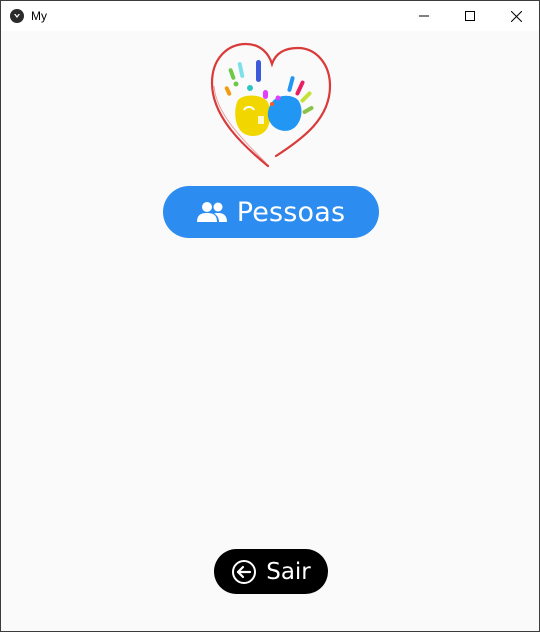  I want to click on minimize-button, so click(424, 16).